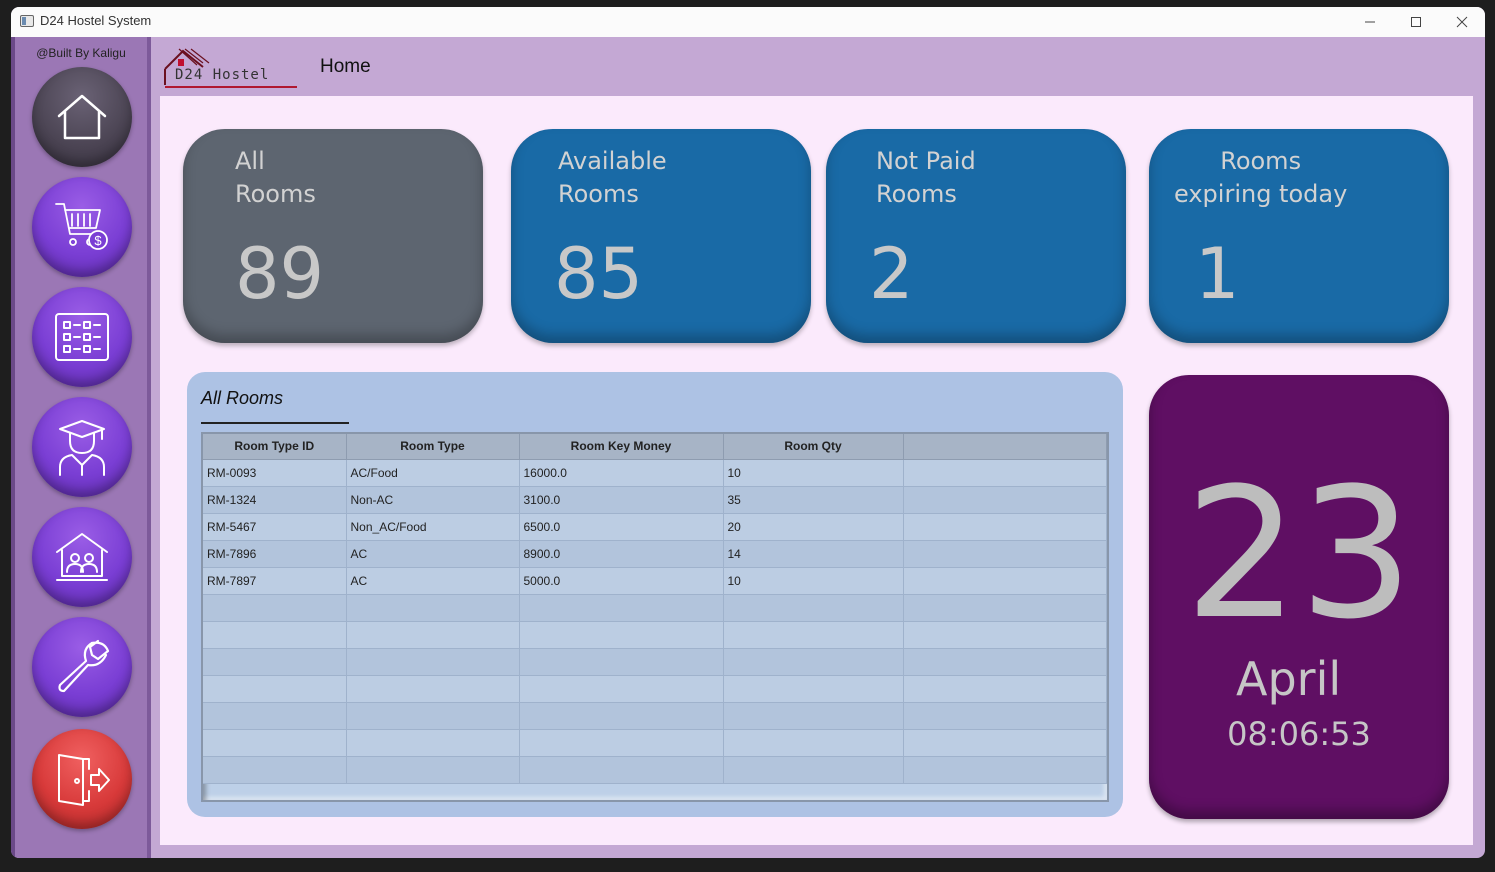  What do you see at coordinates (275, 423) in the screenshot?
I see `title-underline` at bounding box center [275, 423].